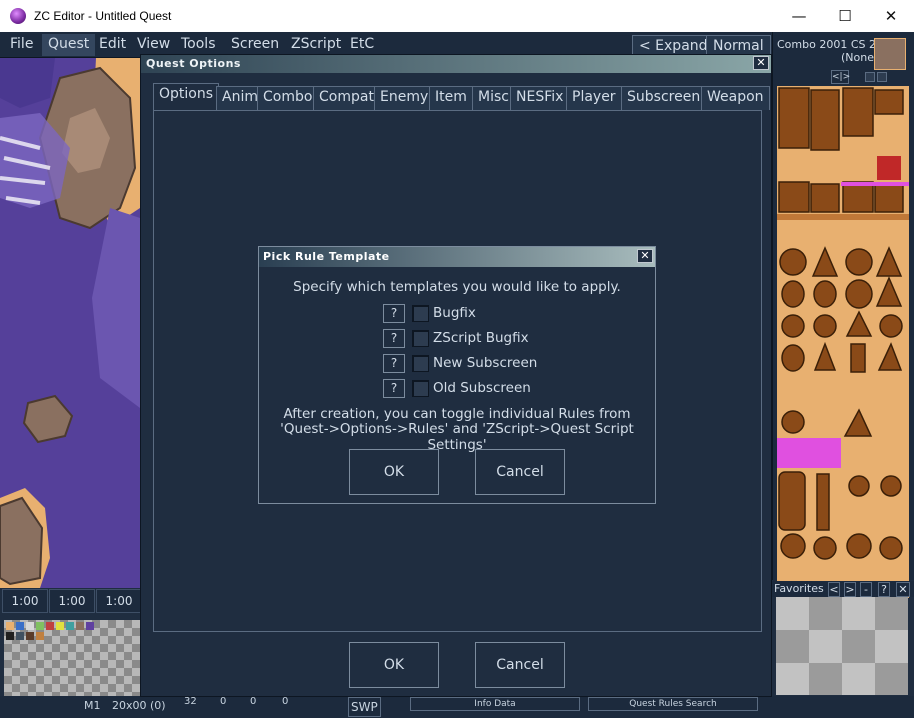  Describe the element at coordinates (139, 705) in the screenshot. I see `status-coords: 20x00 (0)` at that location.